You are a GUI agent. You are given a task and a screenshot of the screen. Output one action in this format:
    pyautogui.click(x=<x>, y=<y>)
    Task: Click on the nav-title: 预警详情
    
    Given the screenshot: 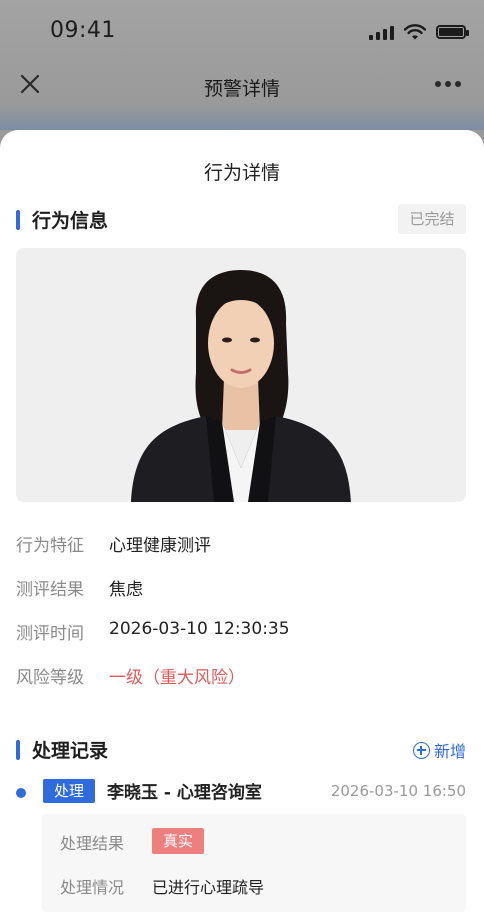 What is the action you would take?
    pyautogui.click(x=241, y=89)
    